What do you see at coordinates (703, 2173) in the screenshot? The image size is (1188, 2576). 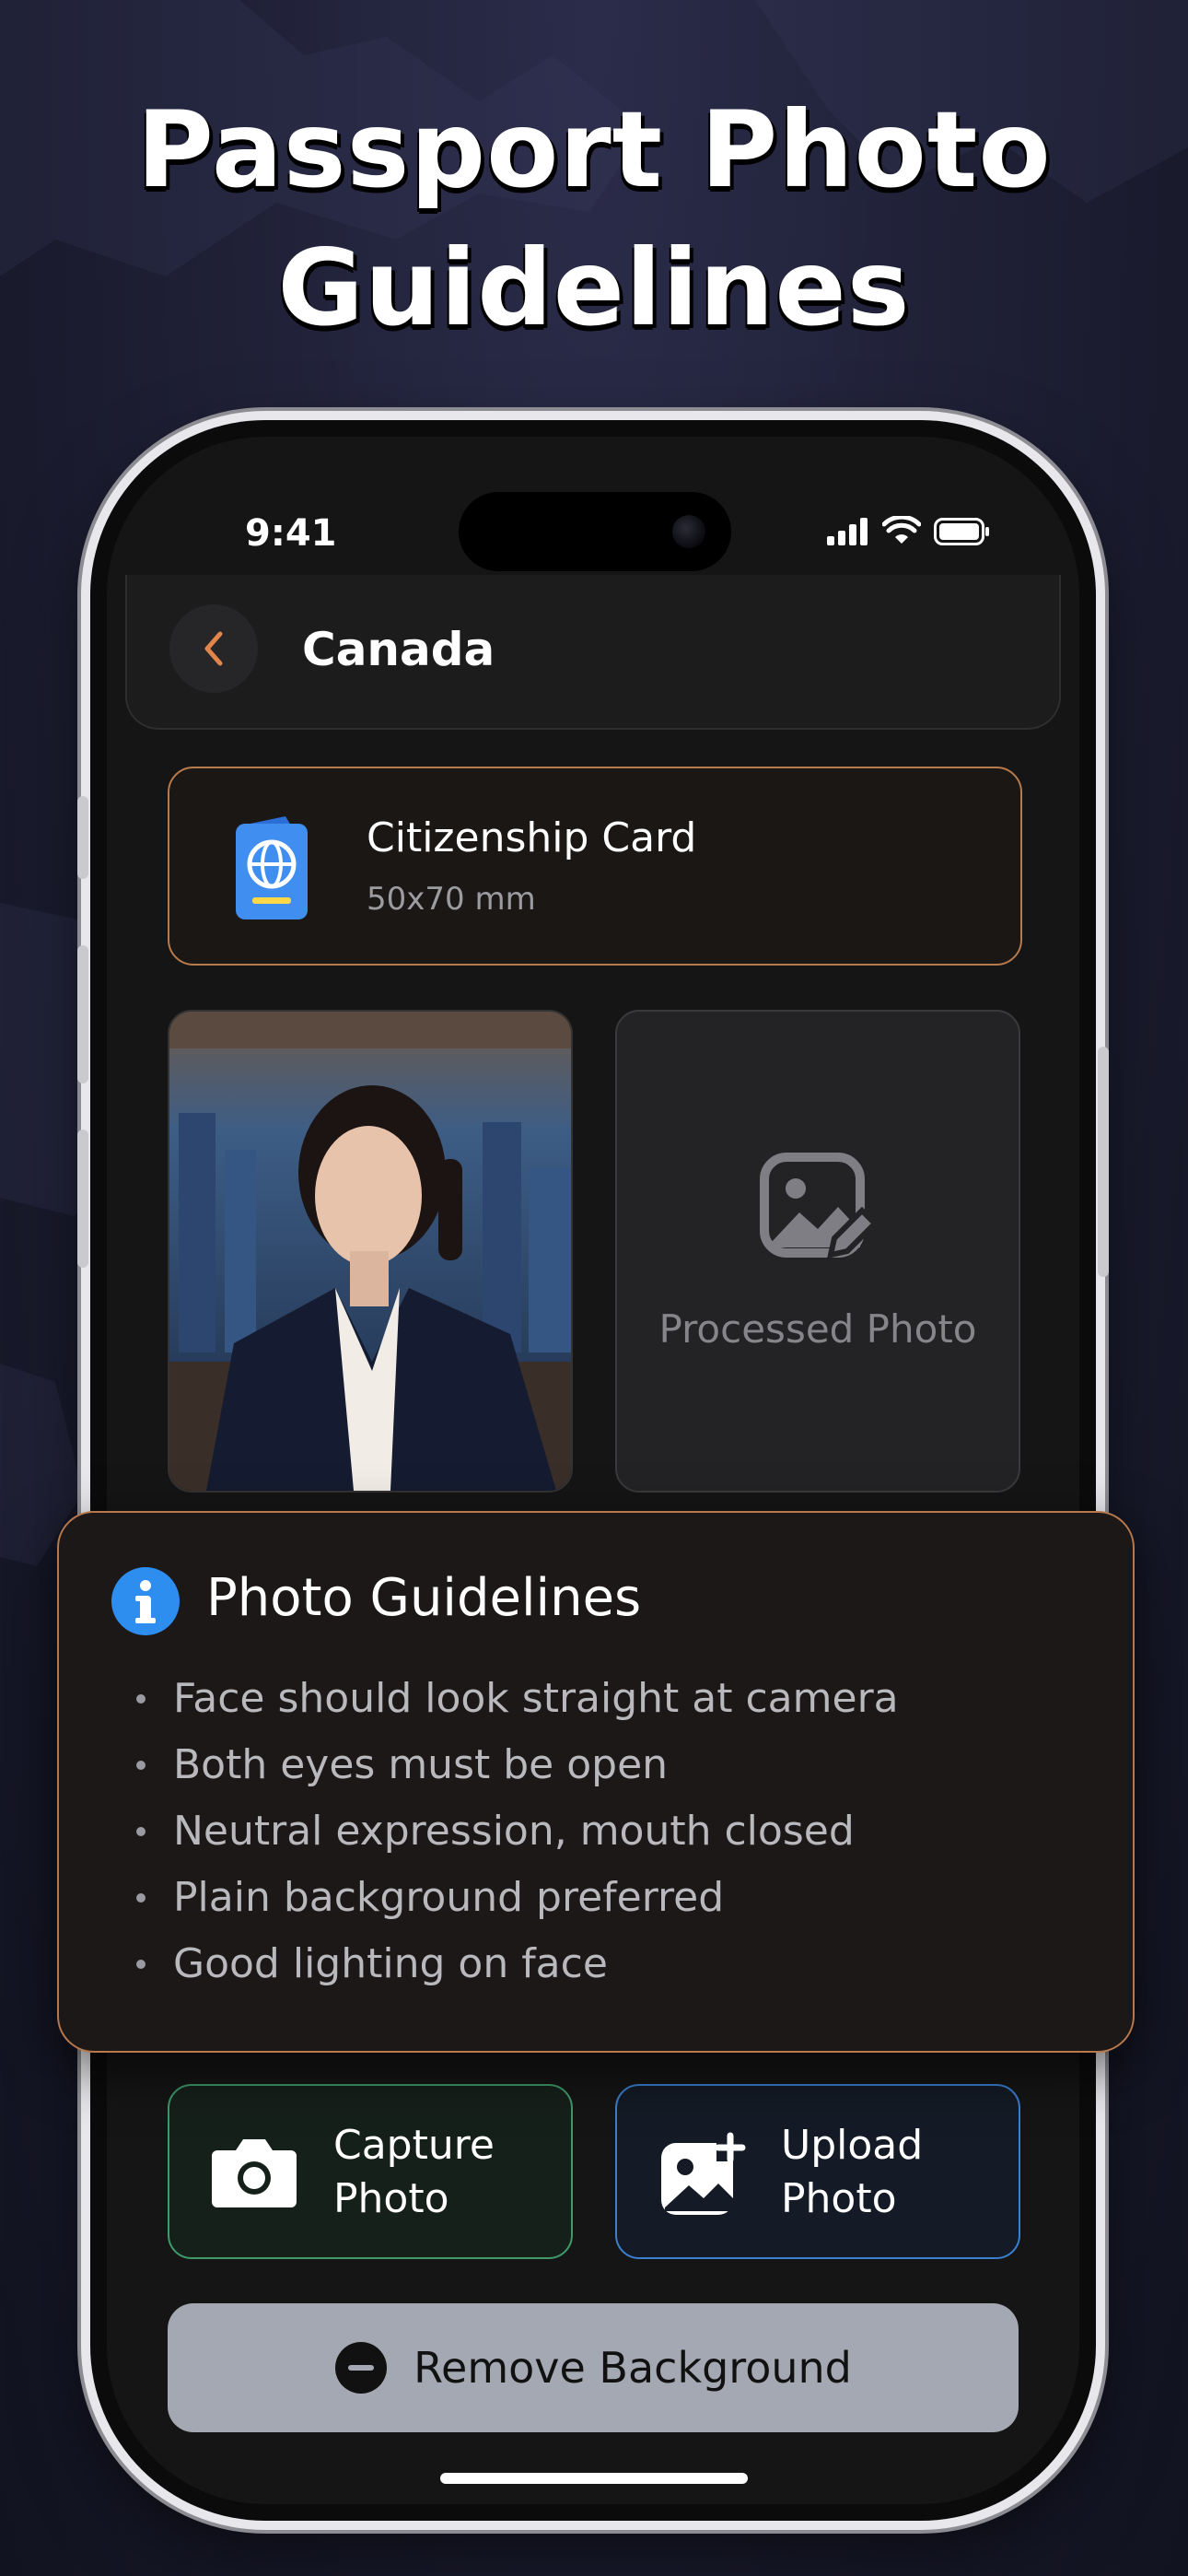 I see `image-add-icon` at bounding box center [703, 2173].